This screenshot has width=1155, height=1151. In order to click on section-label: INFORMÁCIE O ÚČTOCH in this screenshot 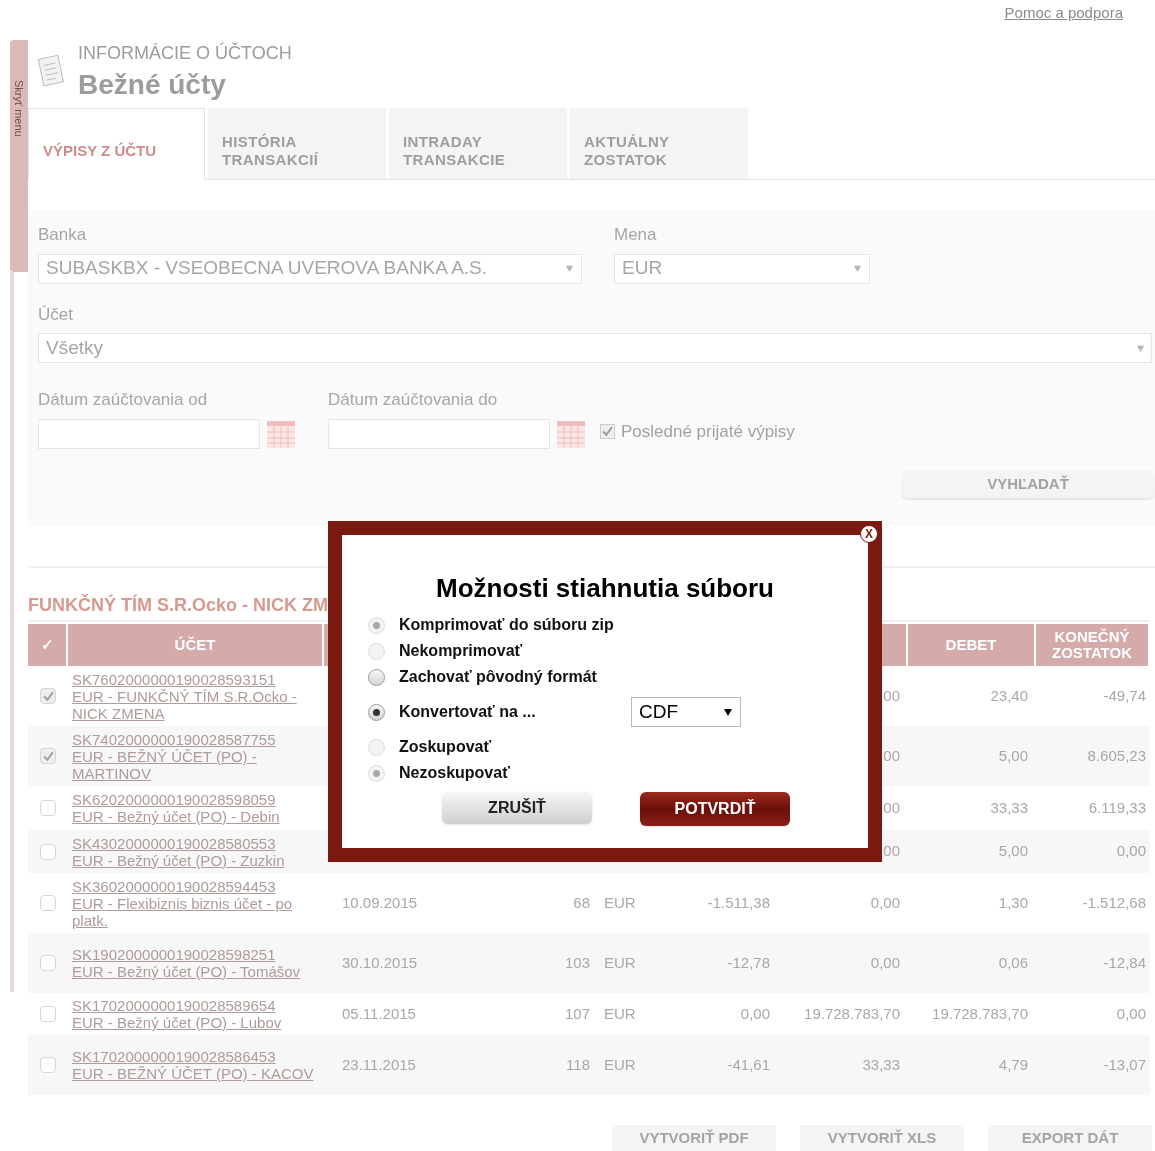, I will do `click(185, 53)`.